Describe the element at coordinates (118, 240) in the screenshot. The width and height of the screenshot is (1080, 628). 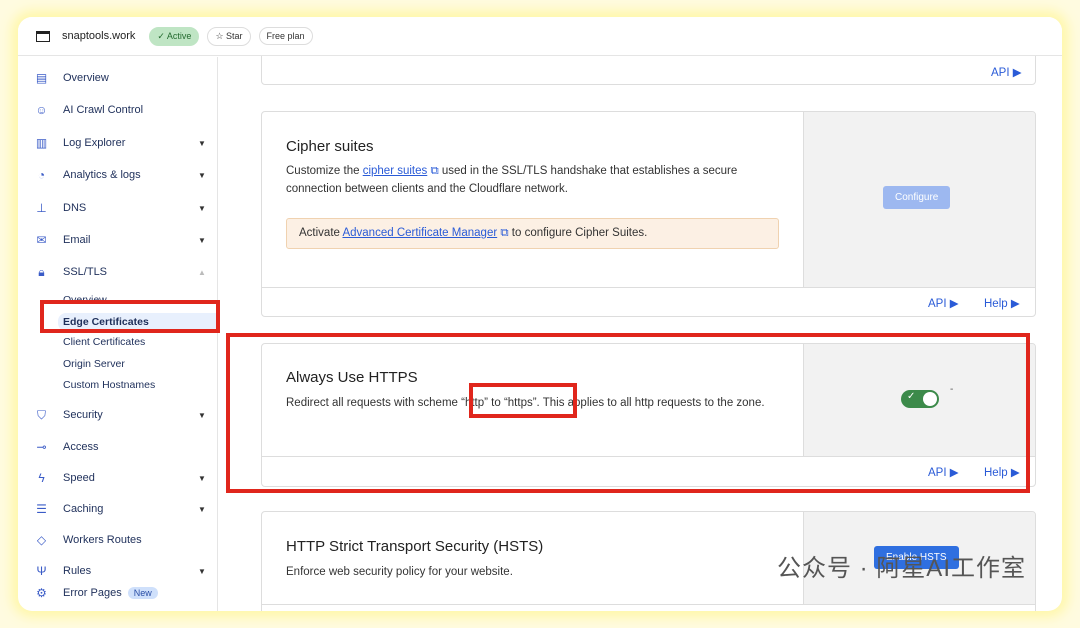
I see `sidebar-item-email: ✉ Email ▼` at that location.